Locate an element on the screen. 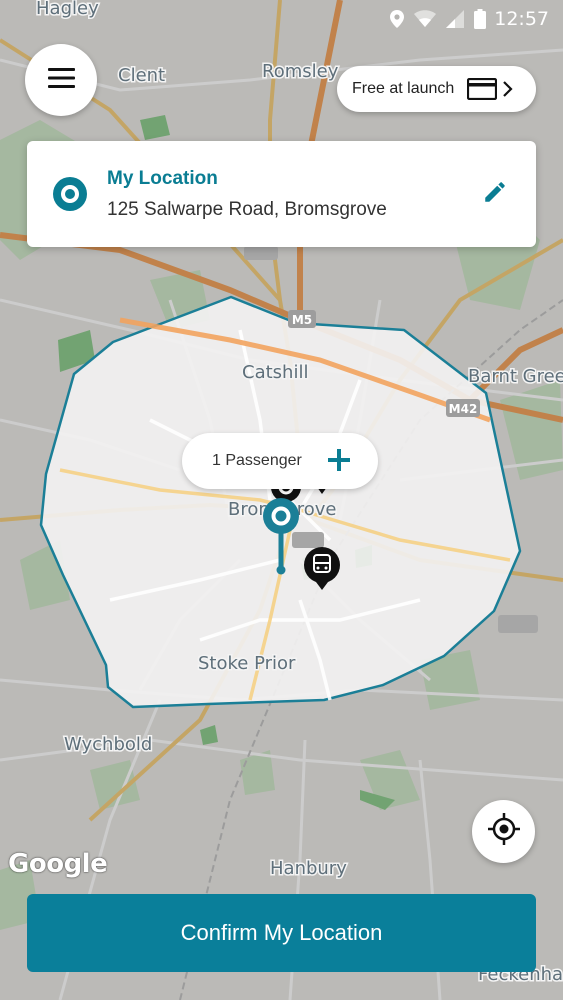  passenger-count-label: 1 Passenger is located at coordinates (257, 460).